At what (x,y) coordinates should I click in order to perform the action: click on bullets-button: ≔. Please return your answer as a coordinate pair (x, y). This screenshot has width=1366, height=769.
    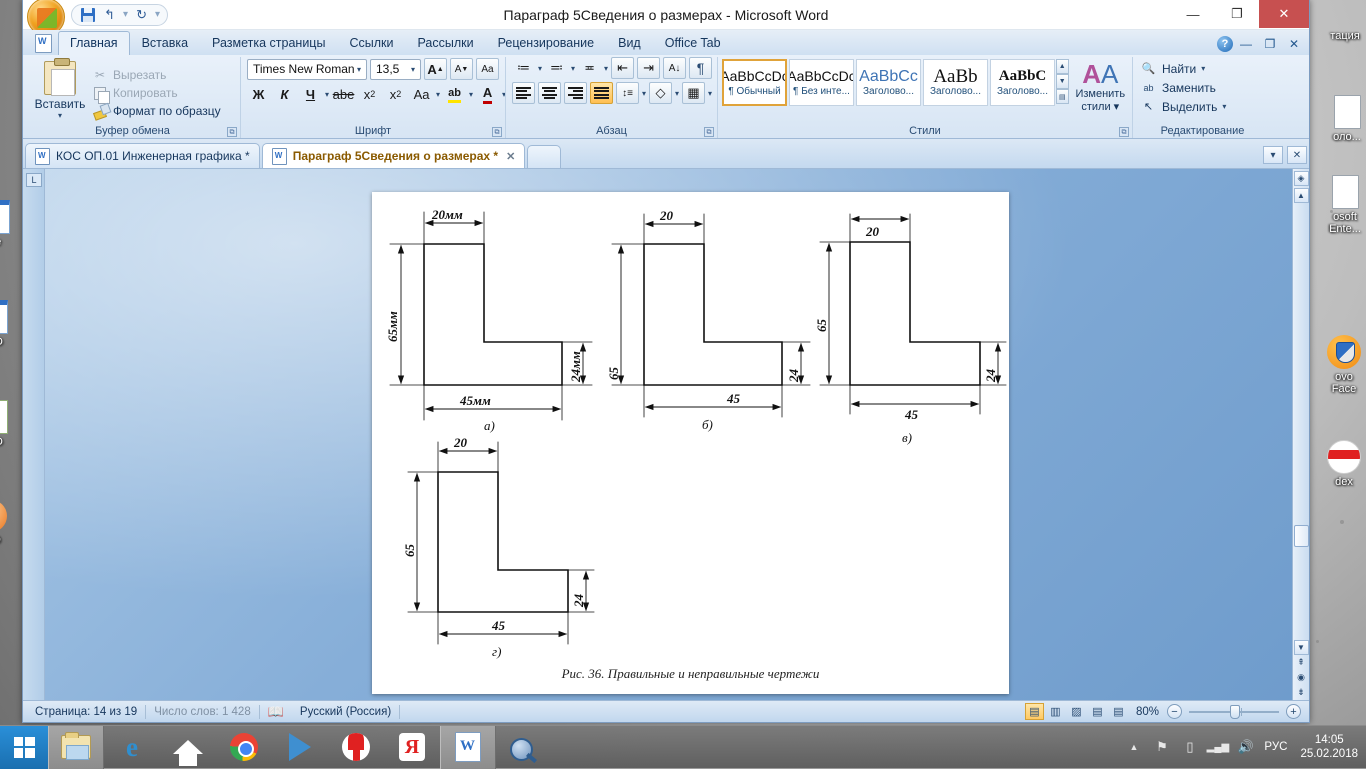
    Looking at the image, I should click on (523, 68).